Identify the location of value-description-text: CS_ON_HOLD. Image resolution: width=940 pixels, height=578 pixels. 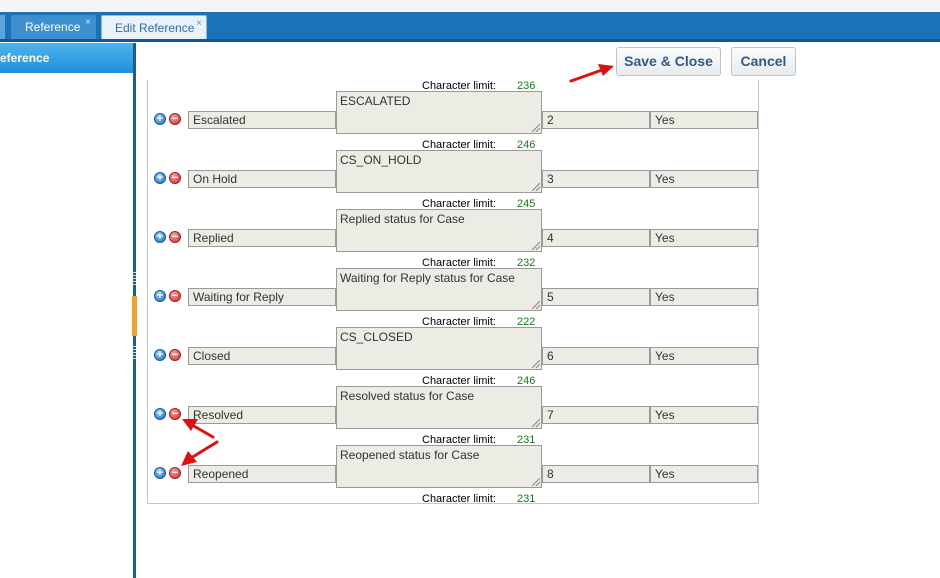
(381, 160).